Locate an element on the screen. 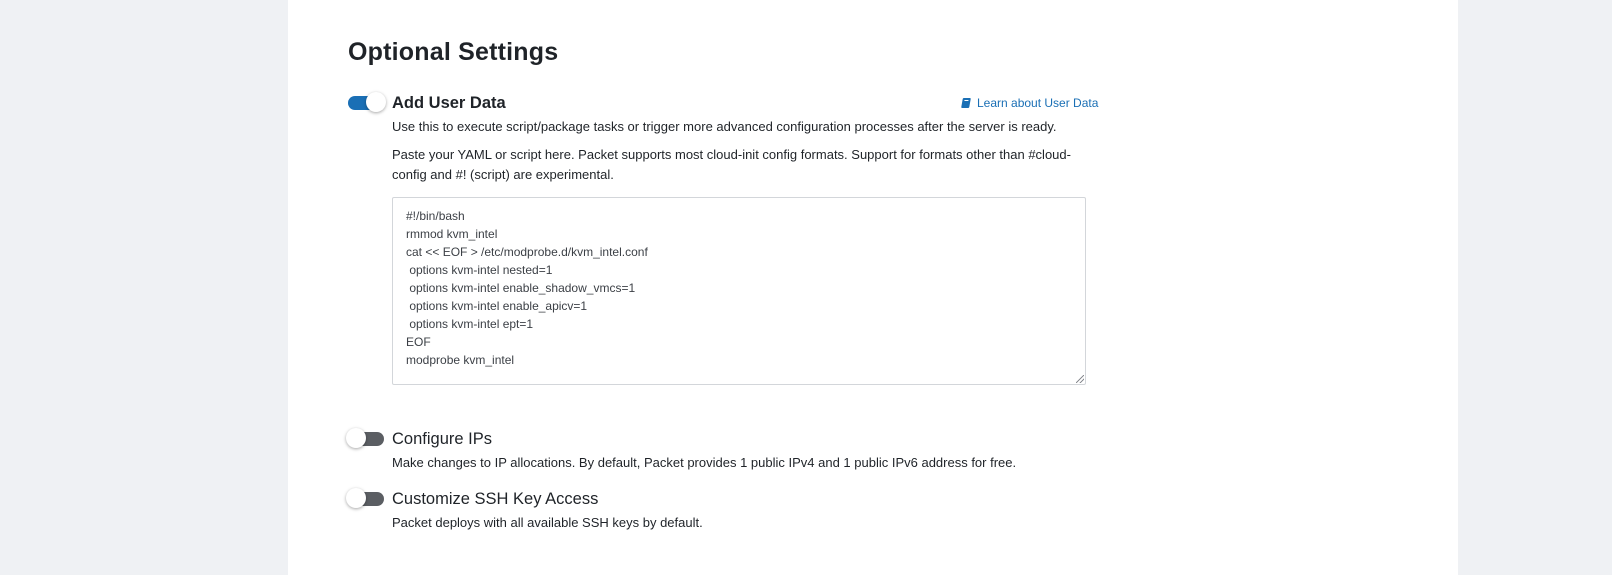 The height and width of the screenshot is (575, 1612). learn-about-user-data-link: Learn about User Data is located at coordinates (1030, 103).